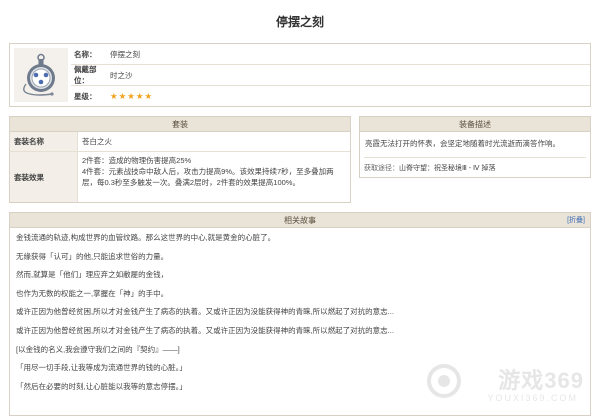 The image size is (600, 419). What do you see at coordinates (191, 182) in the screenshot?
I see `set-effect-line: 层，每0.3秒至多触发一次。叠满2层时，2件套的效果提高100%。` at bounding box center [191, 182].